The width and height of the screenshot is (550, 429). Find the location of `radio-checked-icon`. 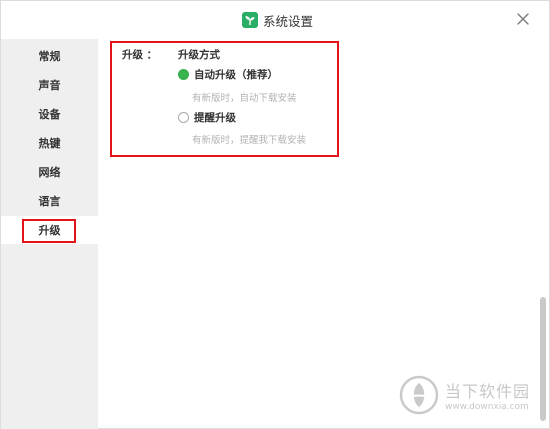

radio-checked-icon is located at coordinates (183, 74).